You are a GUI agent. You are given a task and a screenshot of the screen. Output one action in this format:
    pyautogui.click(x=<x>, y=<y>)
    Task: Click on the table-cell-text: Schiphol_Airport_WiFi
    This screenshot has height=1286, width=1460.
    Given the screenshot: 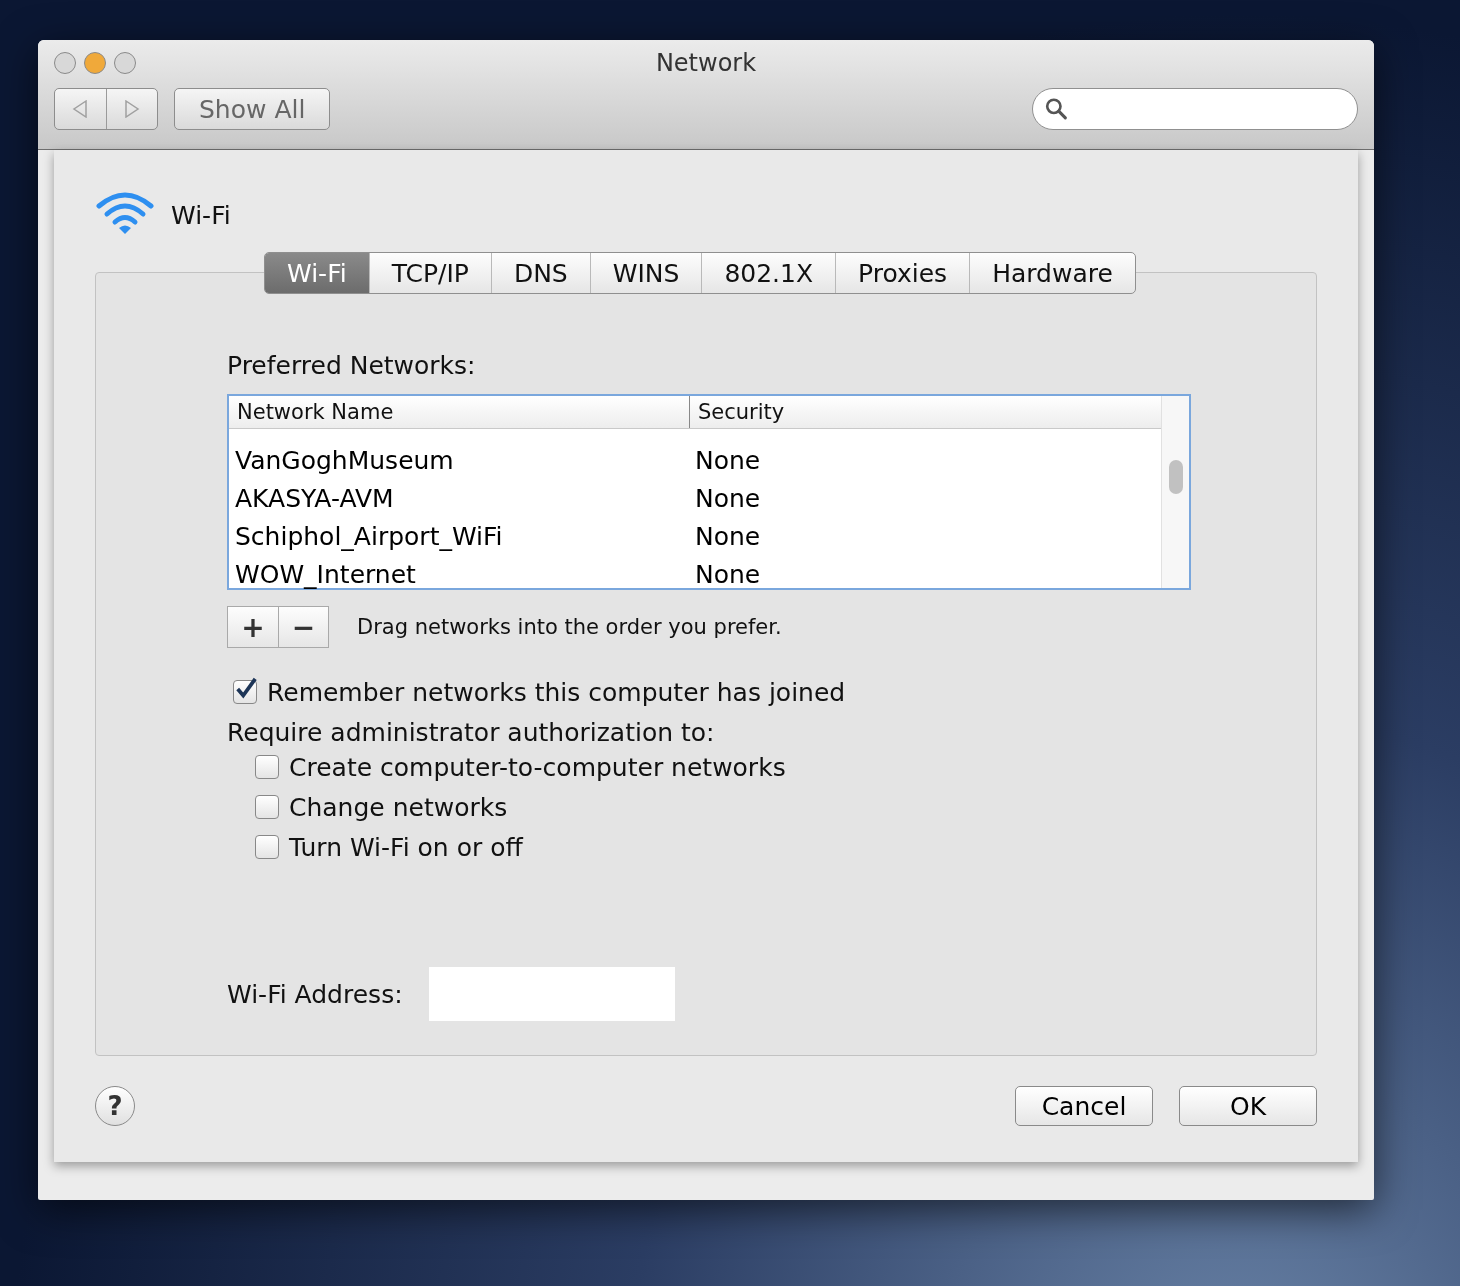 What is the action you would take?
    pyautogui.click(x=369, y=536)
    